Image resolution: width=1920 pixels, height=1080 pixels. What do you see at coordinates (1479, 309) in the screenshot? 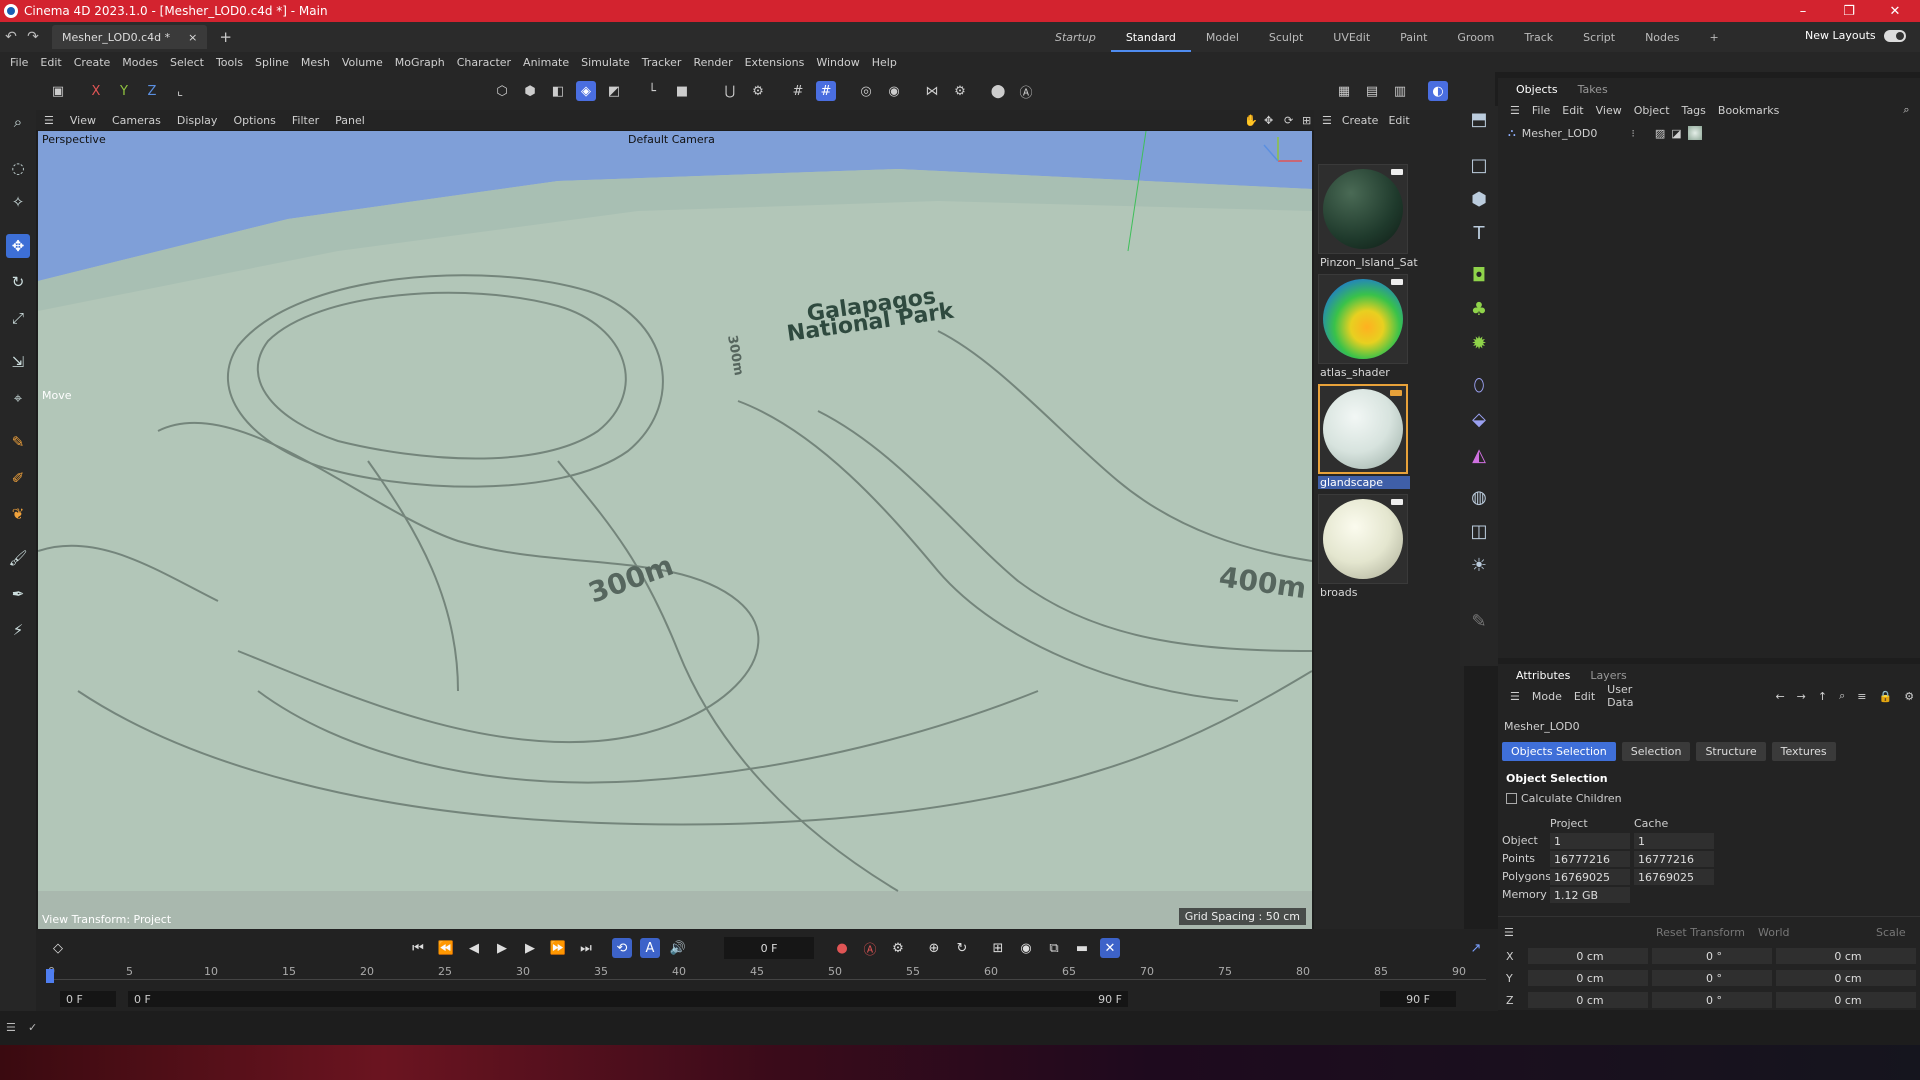
I see `cloner-object-icon: ♣` at bounding box center [1479, 309].